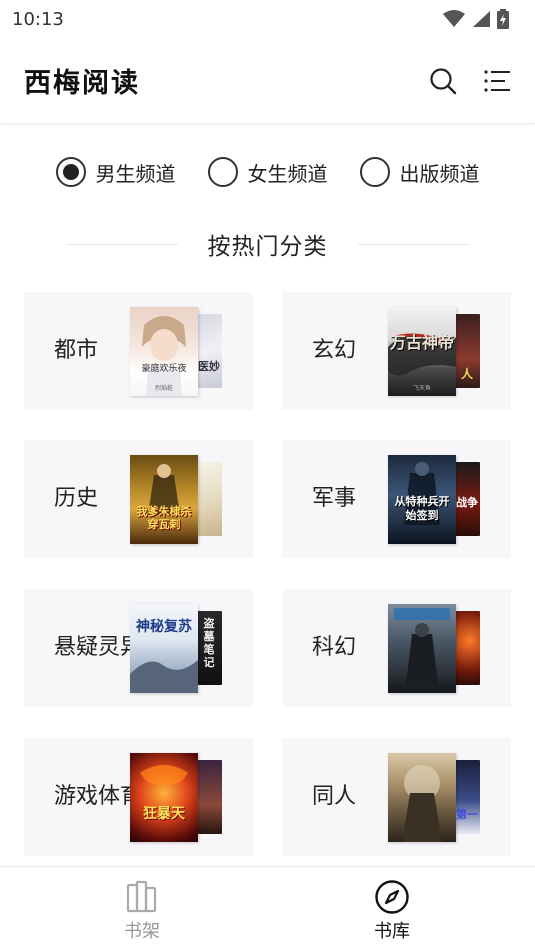 The height and width of the screenshot is (951, 535). I want to click on channel-label: 出版频道, so click(439, 173).